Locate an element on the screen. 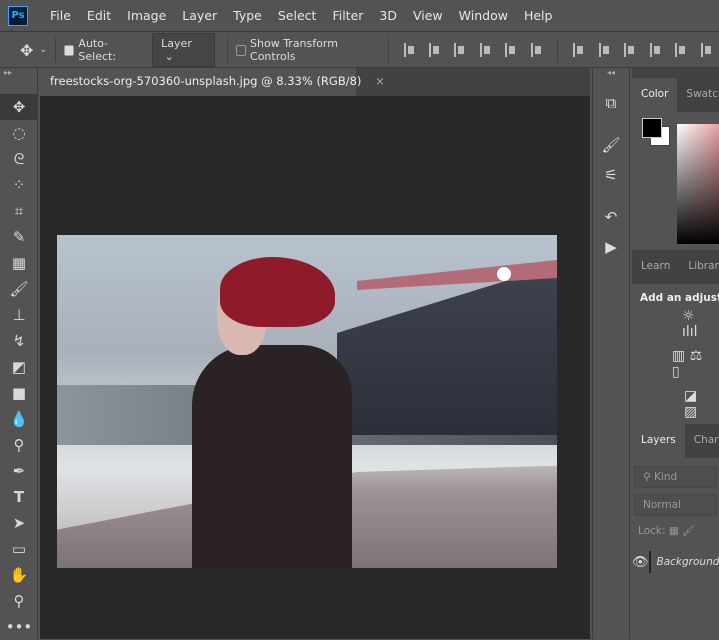 This screenshot has height=640, width=719. balance-icon: ▥ ⚖ ▯ is located at coordinates (675, 364).